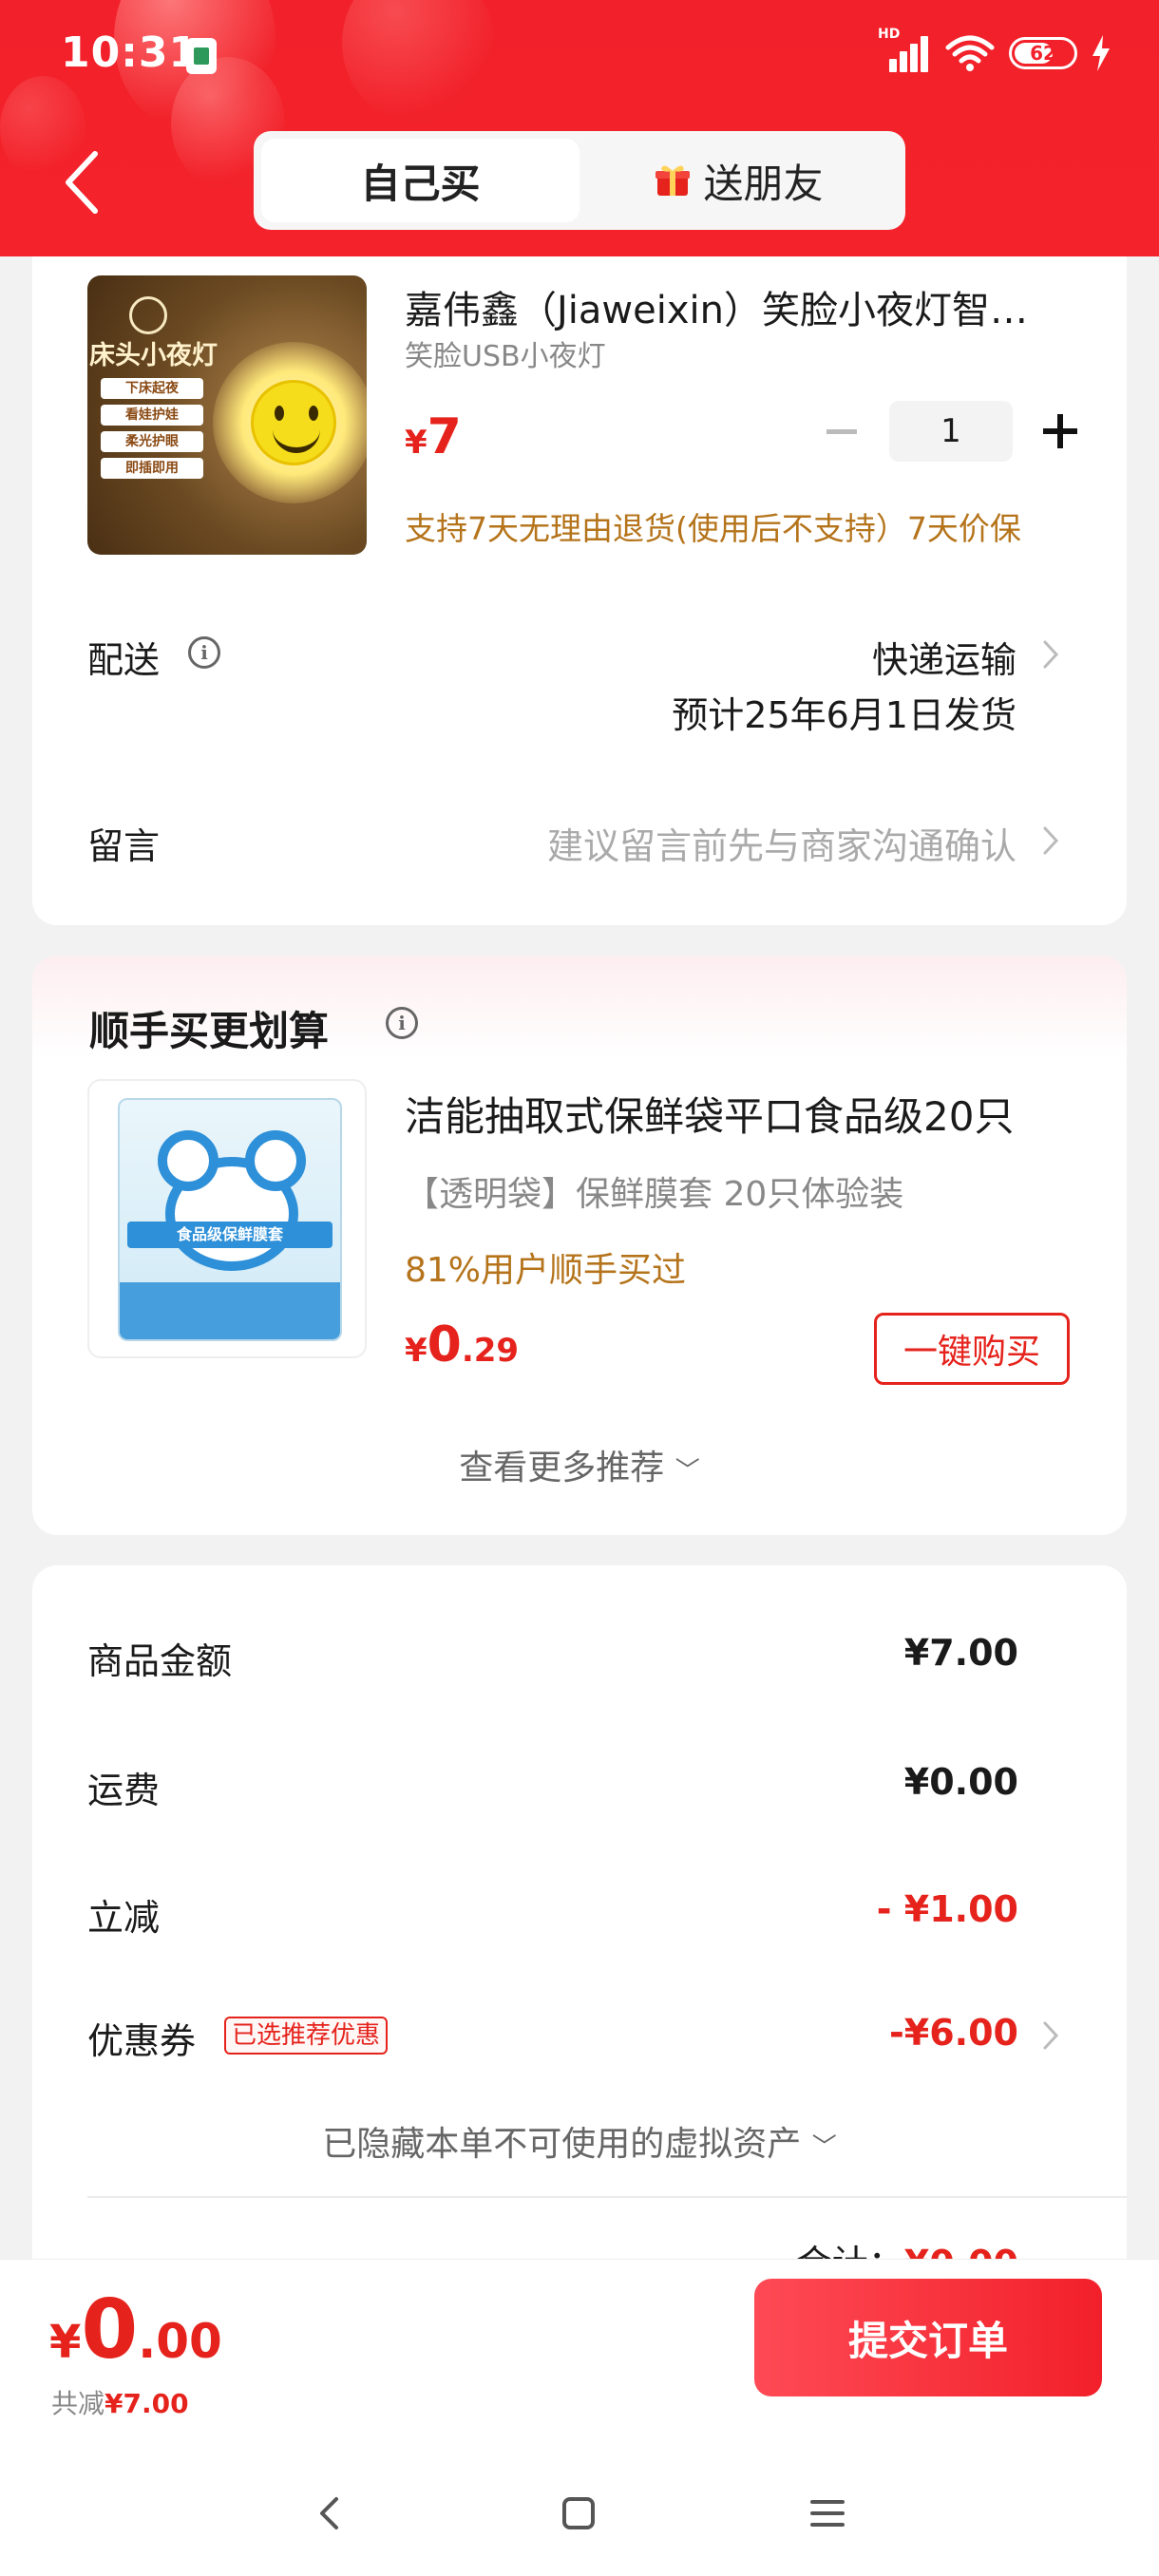 The width and height of the screenshot is (1159, 2576). What do you see at coordinates (827, 2513) in the screenshot?
I see `nav-menu-icon` at bounding box center [827, 2513].